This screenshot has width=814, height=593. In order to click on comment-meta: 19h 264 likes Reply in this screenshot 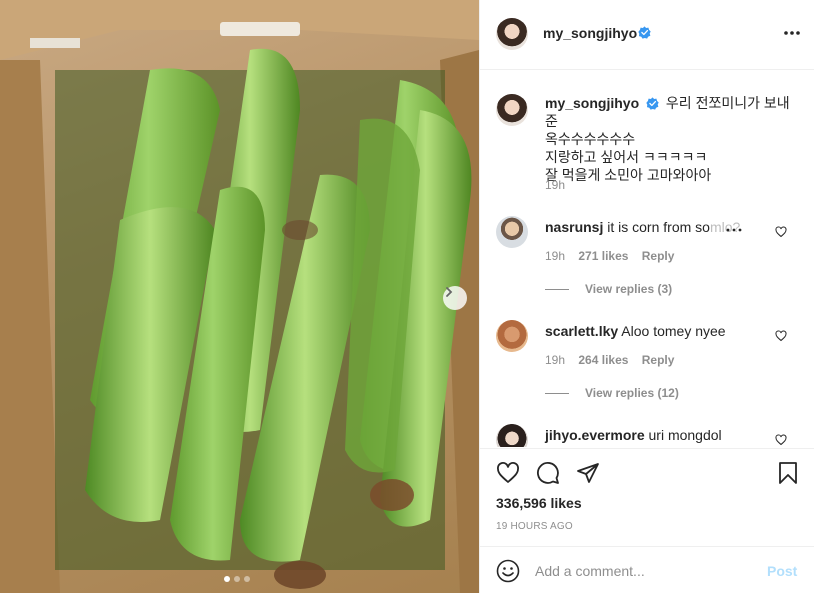, I will do `click(609, 360)`.